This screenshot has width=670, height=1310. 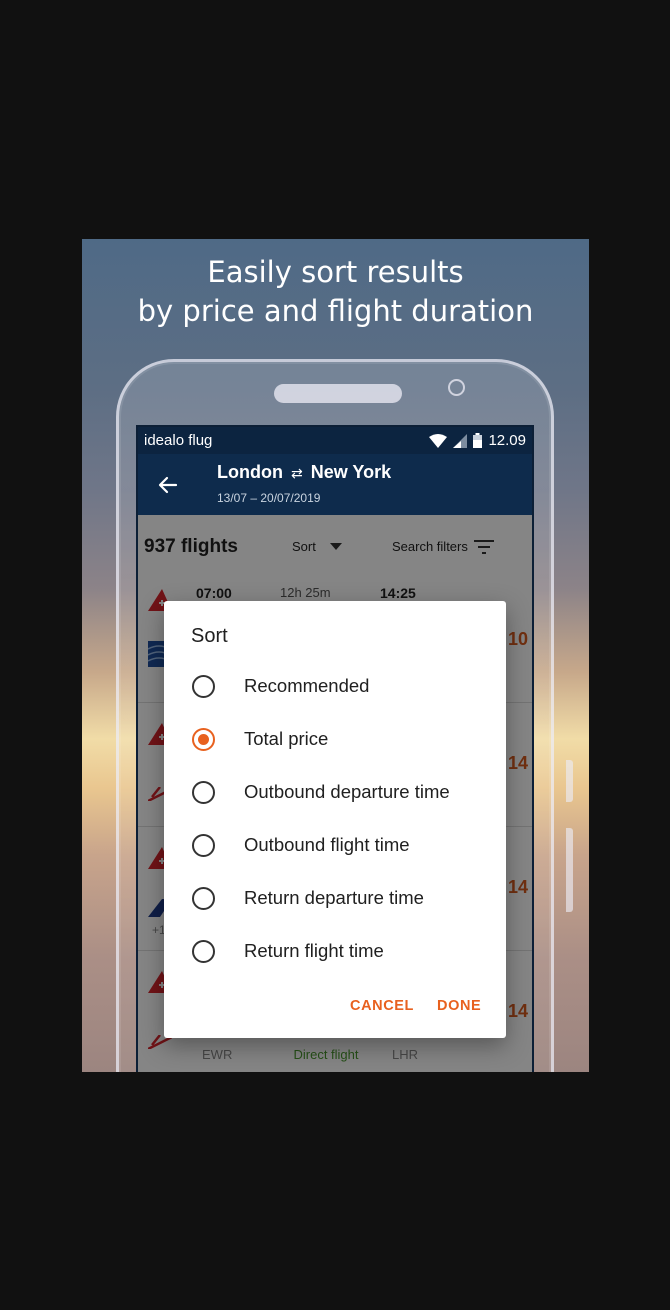 What do you see at coordinates (335, 311) in the screenshot?
I see `headline-line-2: by price and flight duration` at bounding box center [335, 311].